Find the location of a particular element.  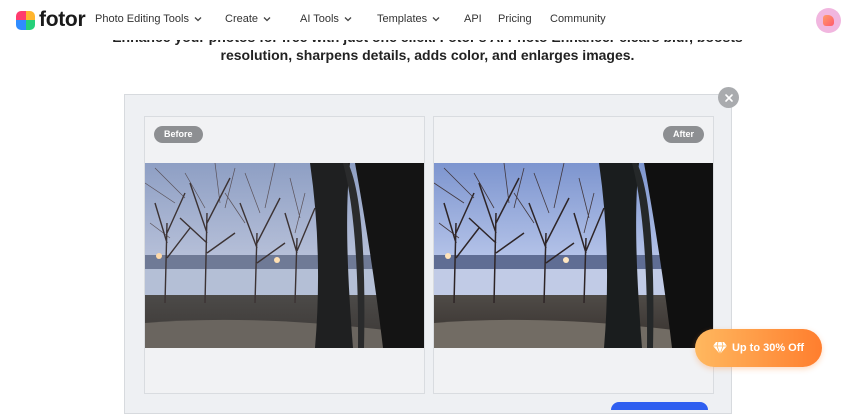

nav-pricing: Pricing is located at coordinates (515, 19).